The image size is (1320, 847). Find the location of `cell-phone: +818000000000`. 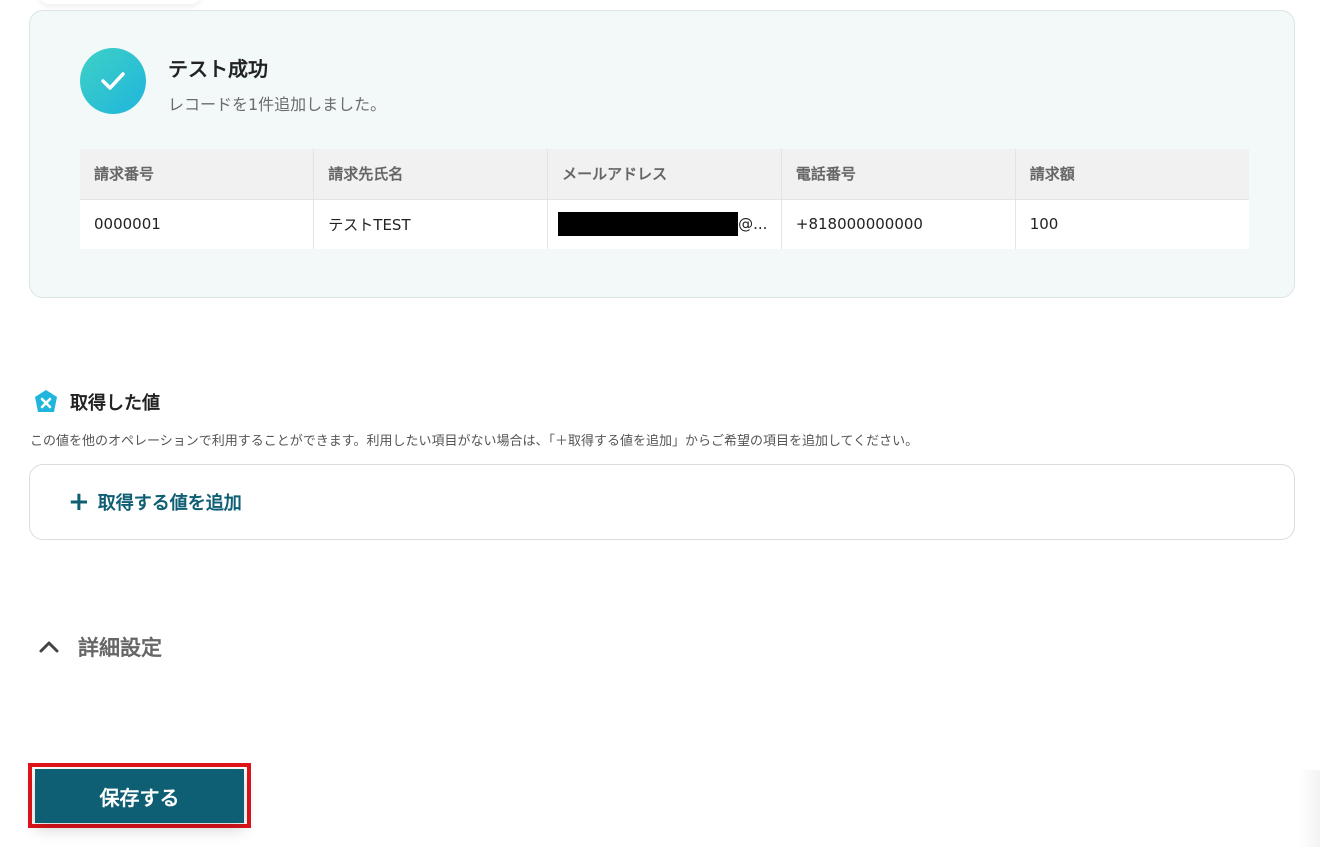

cell-phone: +818000000000 is located at coordinates (898, 223).